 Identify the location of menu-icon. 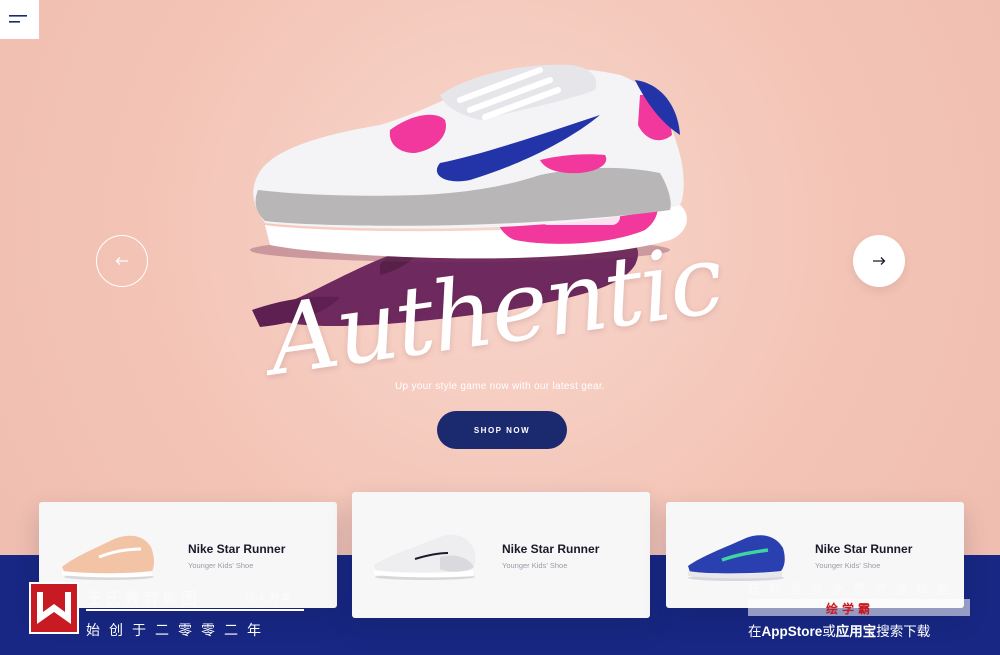
(18, 19).